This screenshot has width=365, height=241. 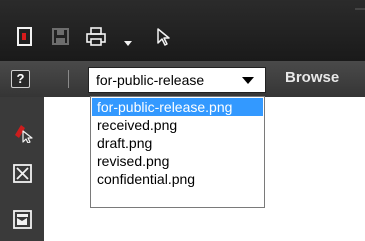 I want to click on checkbox-x-icon, so click(x=23, y=174).